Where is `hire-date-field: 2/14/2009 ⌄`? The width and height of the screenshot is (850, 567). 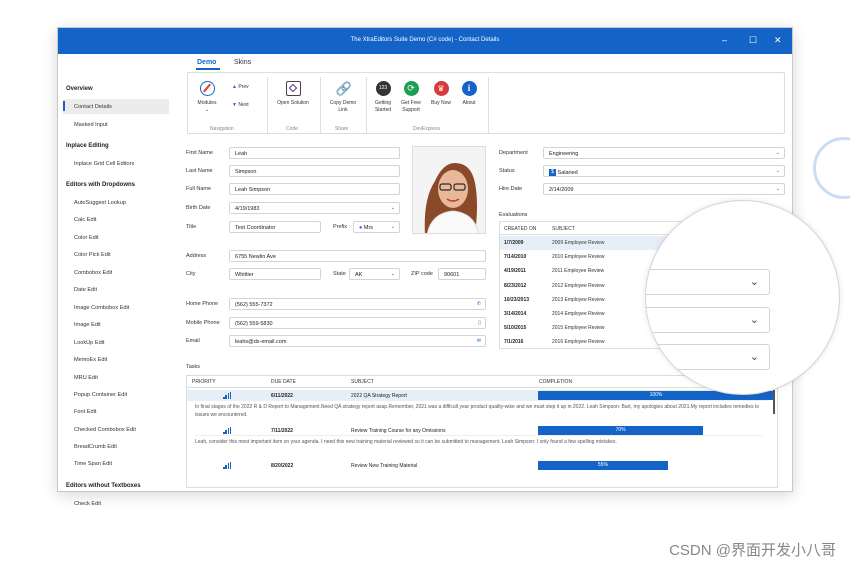
hire-date-field: 2/14/2009 ⌄ is located at coordinates (664, 189).